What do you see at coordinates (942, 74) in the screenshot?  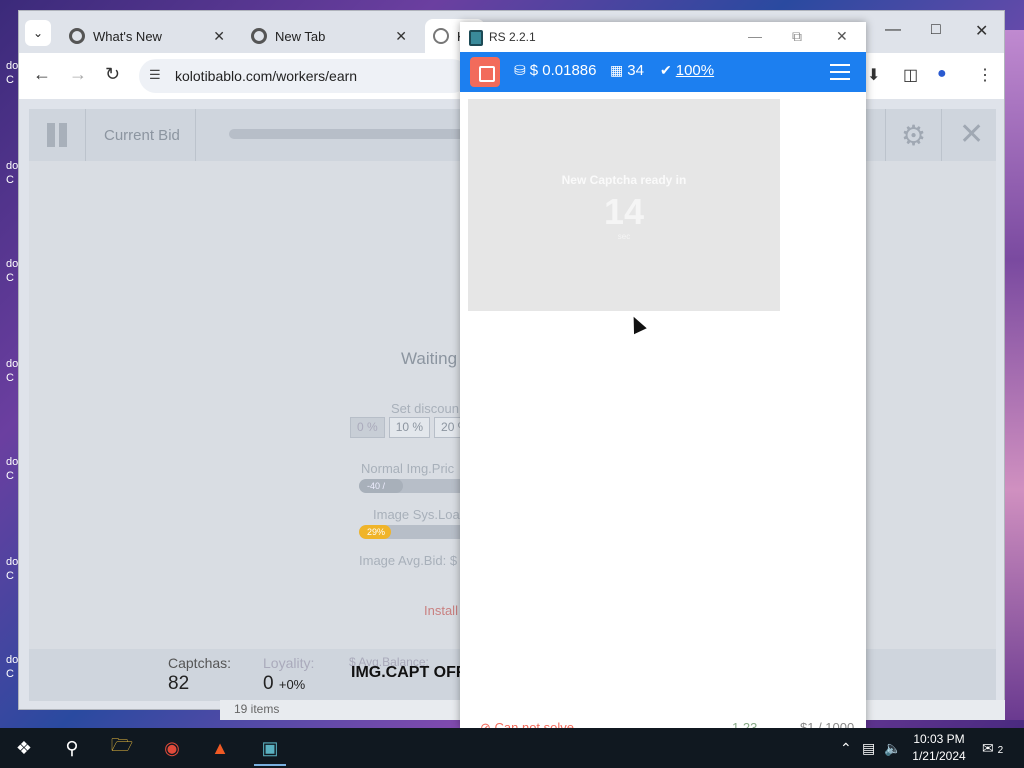 I see `profile-icon: ●` at bounding box center [942, 74].